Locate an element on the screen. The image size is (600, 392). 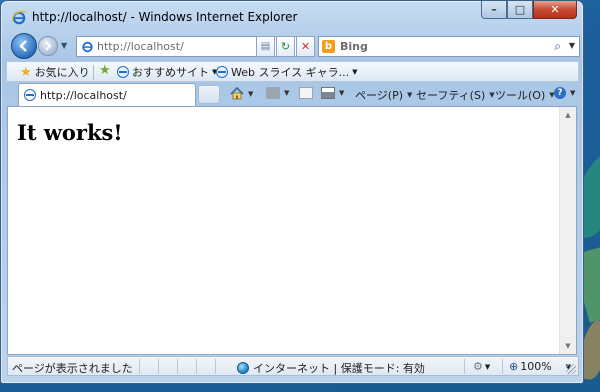
close-icon: ✕ is located at coordinates (555, 9).